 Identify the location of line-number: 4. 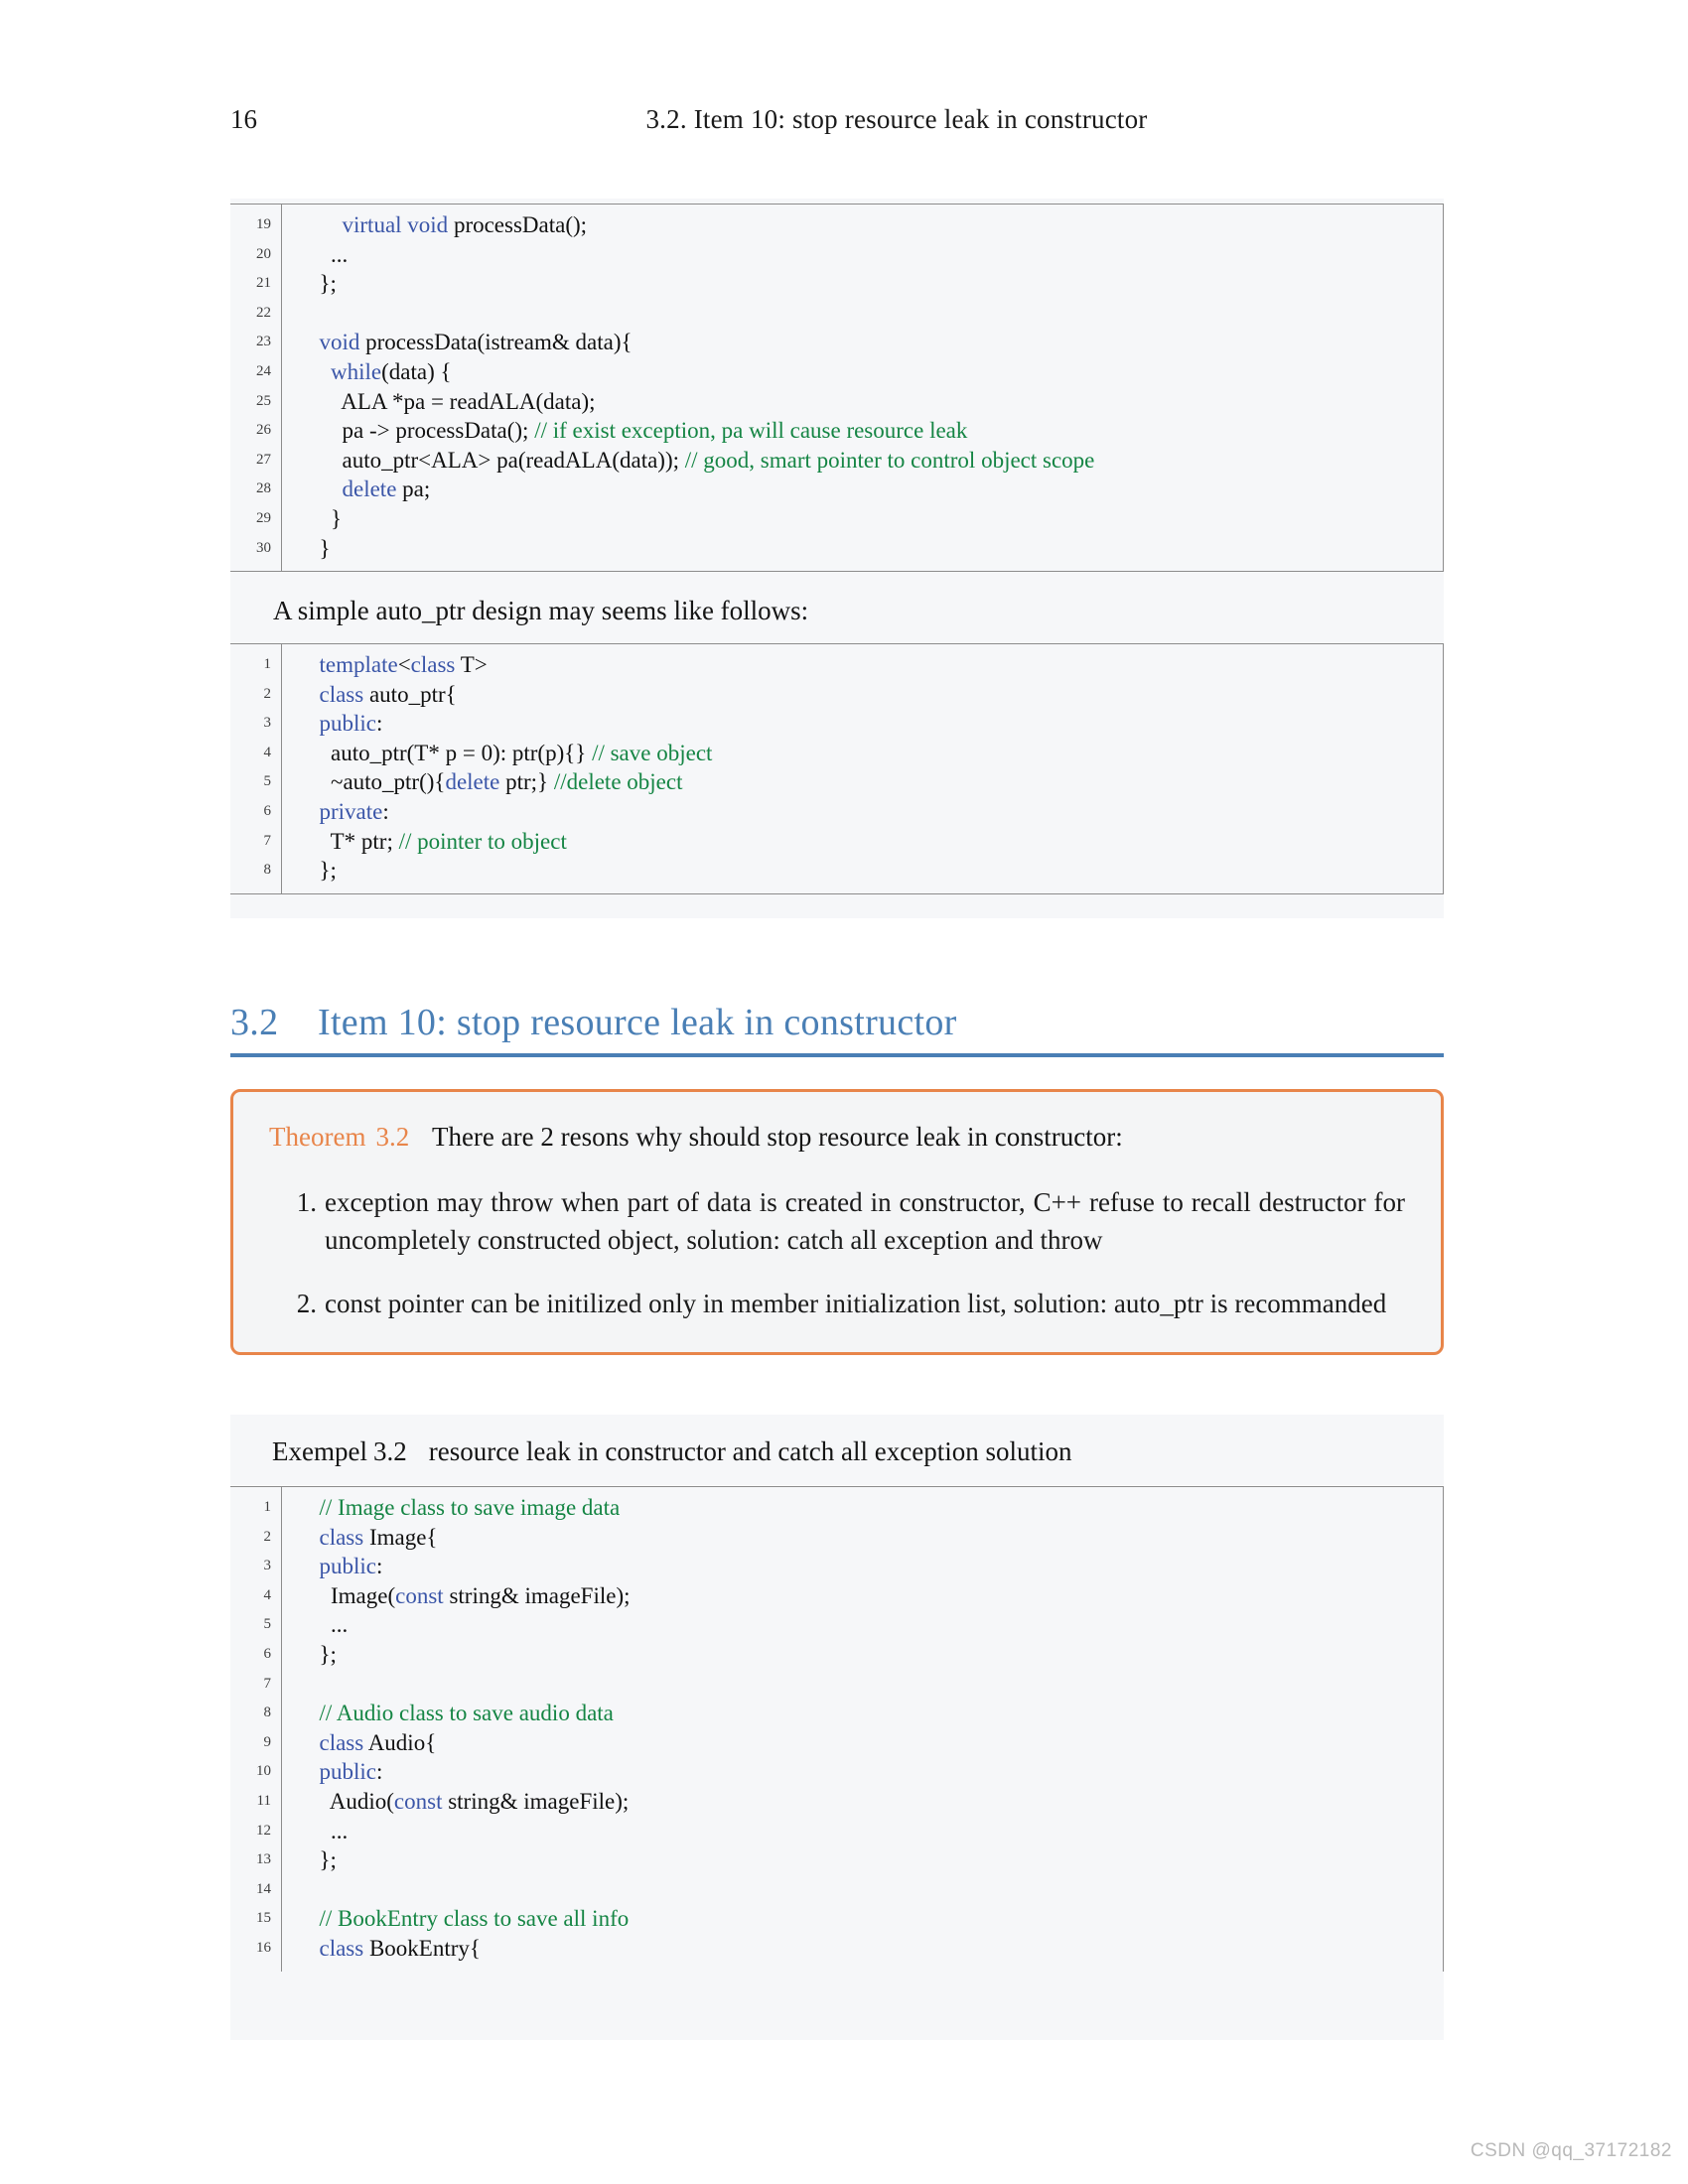
(267, 752).